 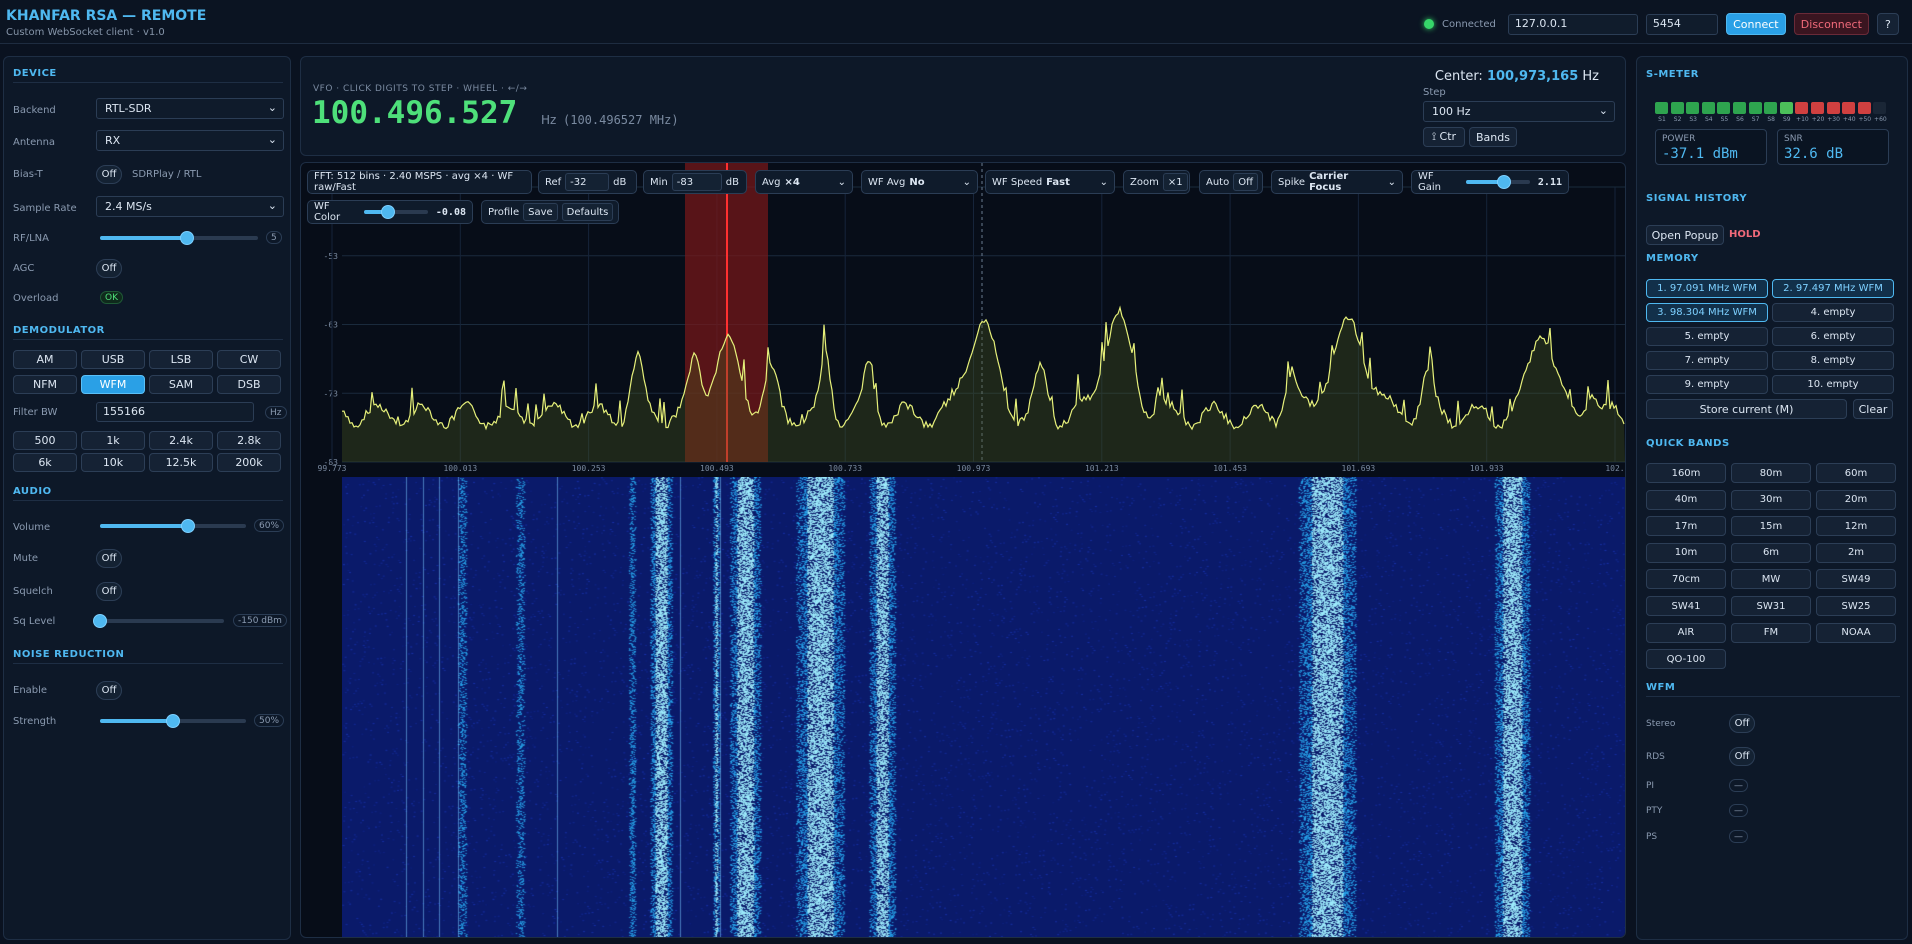 What do you see at coordinates (1707, 360) in the screenshot?
I see `memory-slot-7: 7. empty` at bounding box center [1707, 360].